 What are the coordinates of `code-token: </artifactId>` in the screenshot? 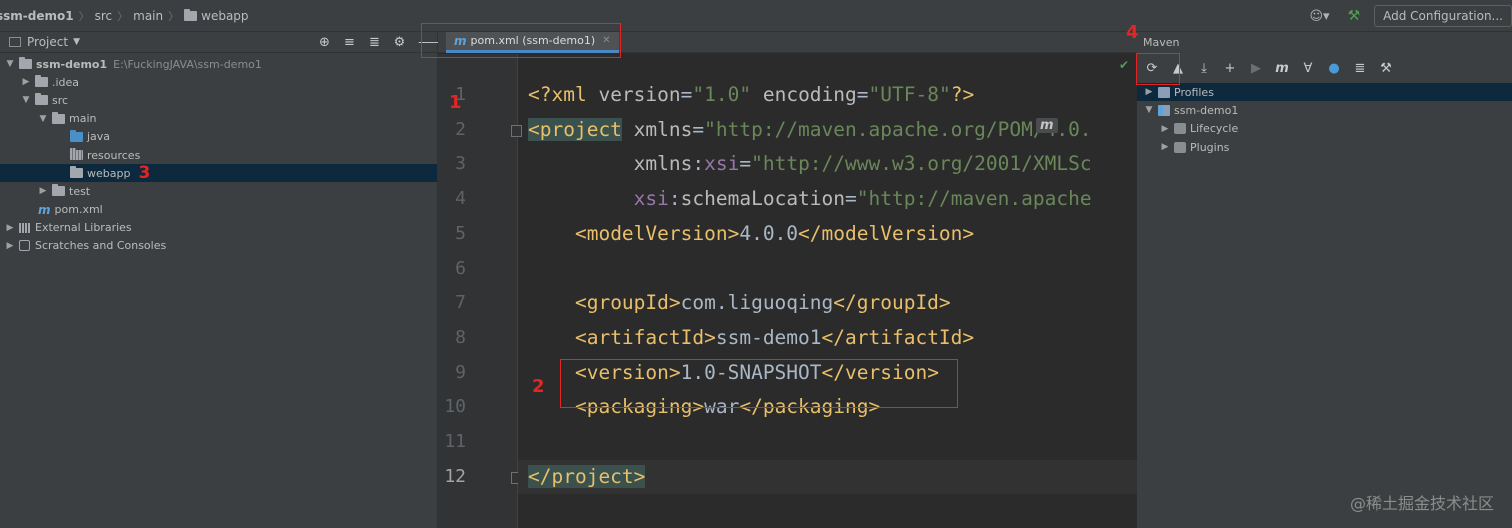 It's located at (898, 337).